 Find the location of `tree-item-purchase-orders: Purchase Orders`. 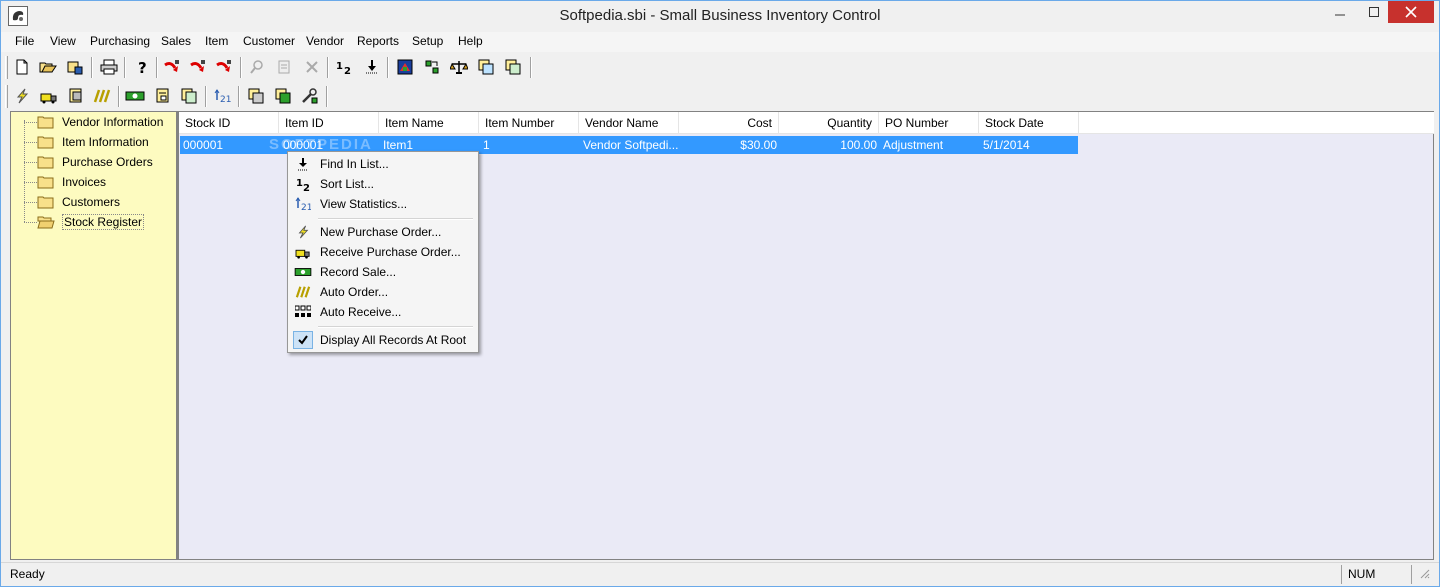

tree-item-purchase-orders: Purchase Orders is located at coordinates (95, 162).